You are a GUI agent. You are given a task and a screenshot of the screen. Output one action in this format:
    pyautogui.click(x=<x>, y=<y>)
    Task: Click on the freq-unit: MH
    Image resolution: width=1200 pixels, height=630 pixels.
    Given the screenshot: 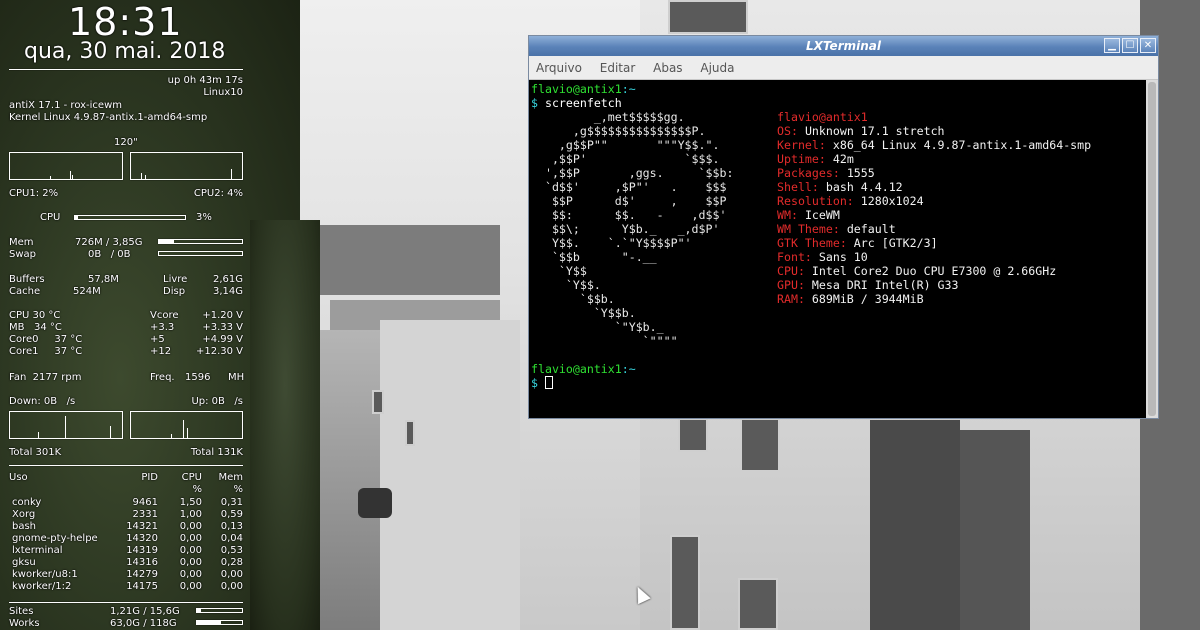 What is the action you would take?
    pyautogui.click(x=236, y=377)
    